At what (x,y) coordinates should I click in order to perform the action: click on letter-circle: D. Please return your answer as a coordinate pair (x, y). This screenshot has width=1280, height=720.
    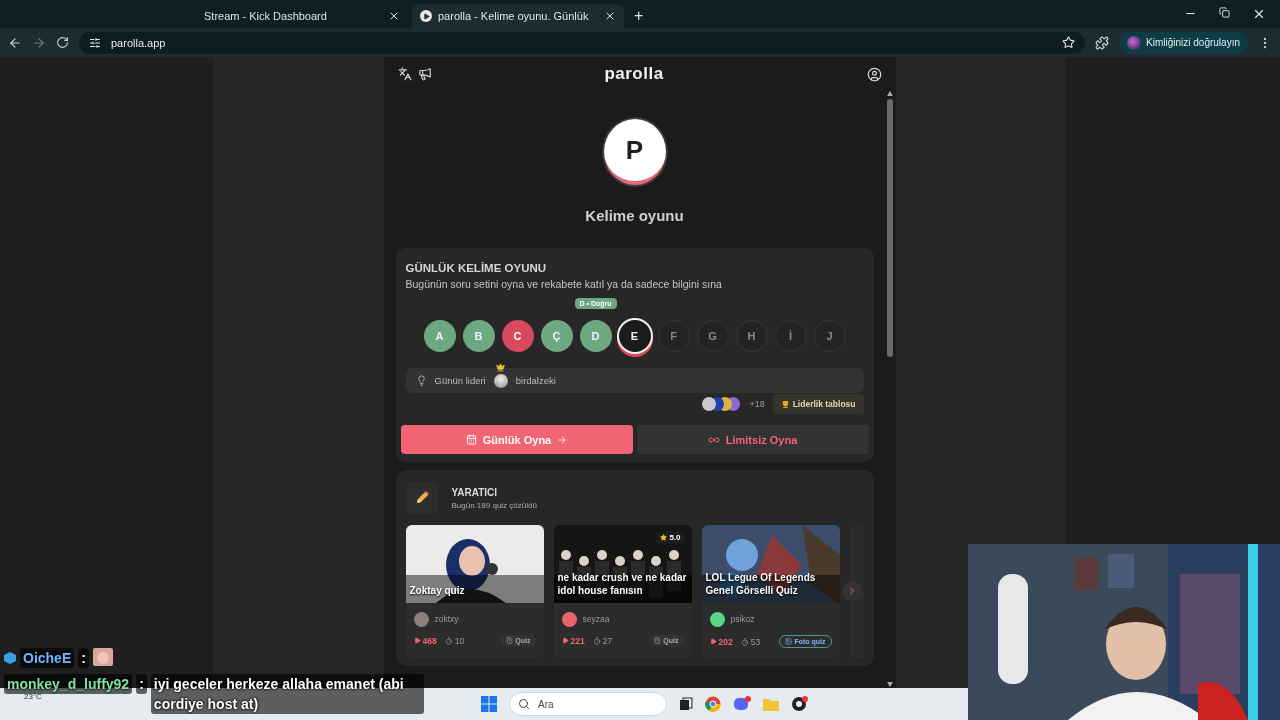
    Looking at the image, I should click on (595, 336).